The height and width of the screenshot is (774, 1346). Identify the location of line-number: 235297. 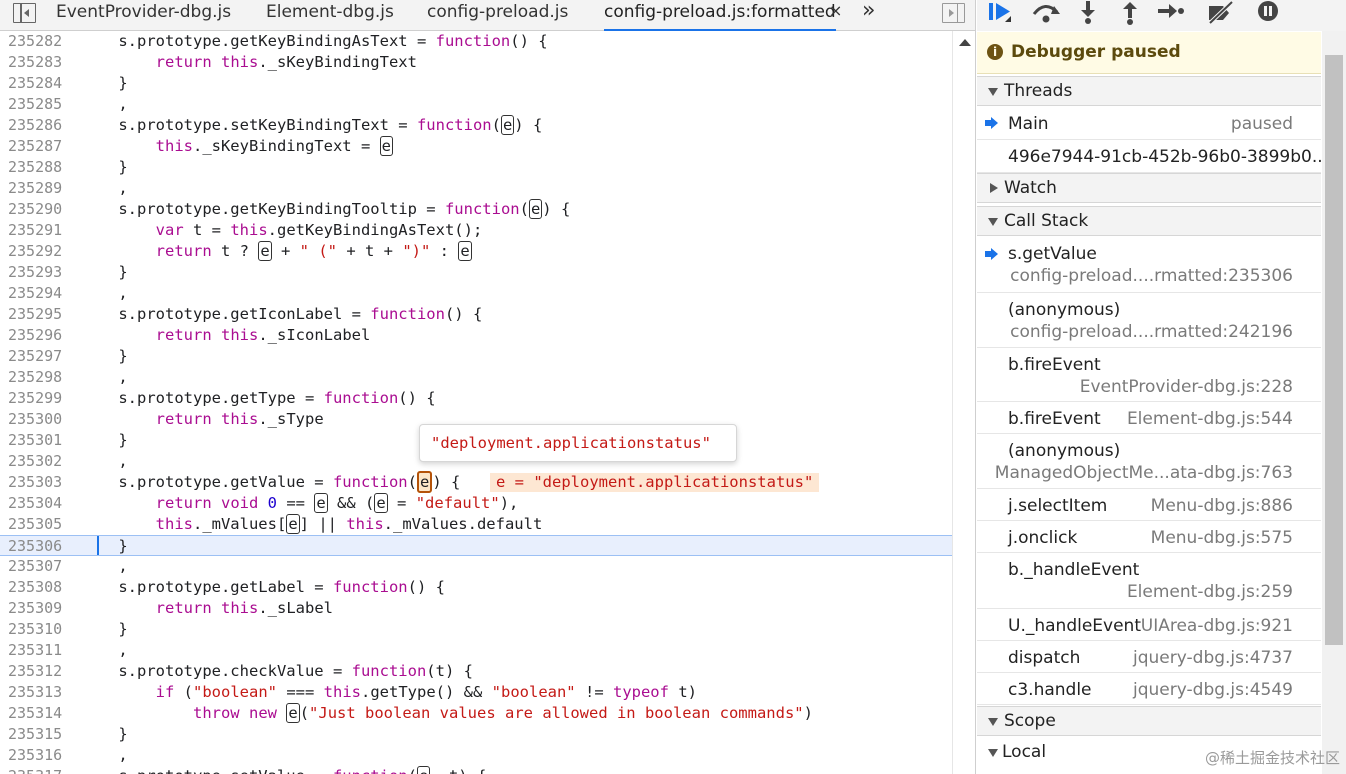
(39, 356).